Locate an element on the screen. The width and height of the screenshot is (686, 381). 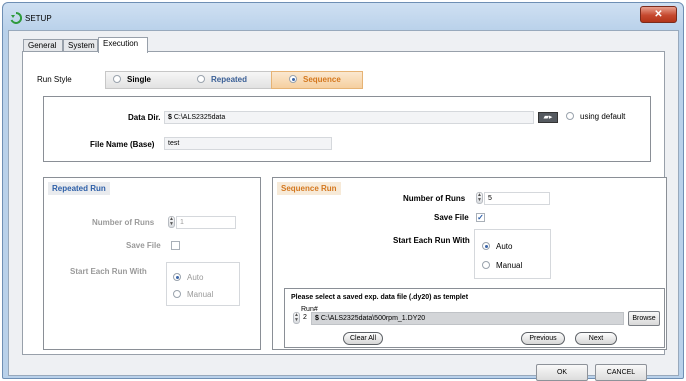
folder-icon: ▰▸ is located at coordinates (548, 117).